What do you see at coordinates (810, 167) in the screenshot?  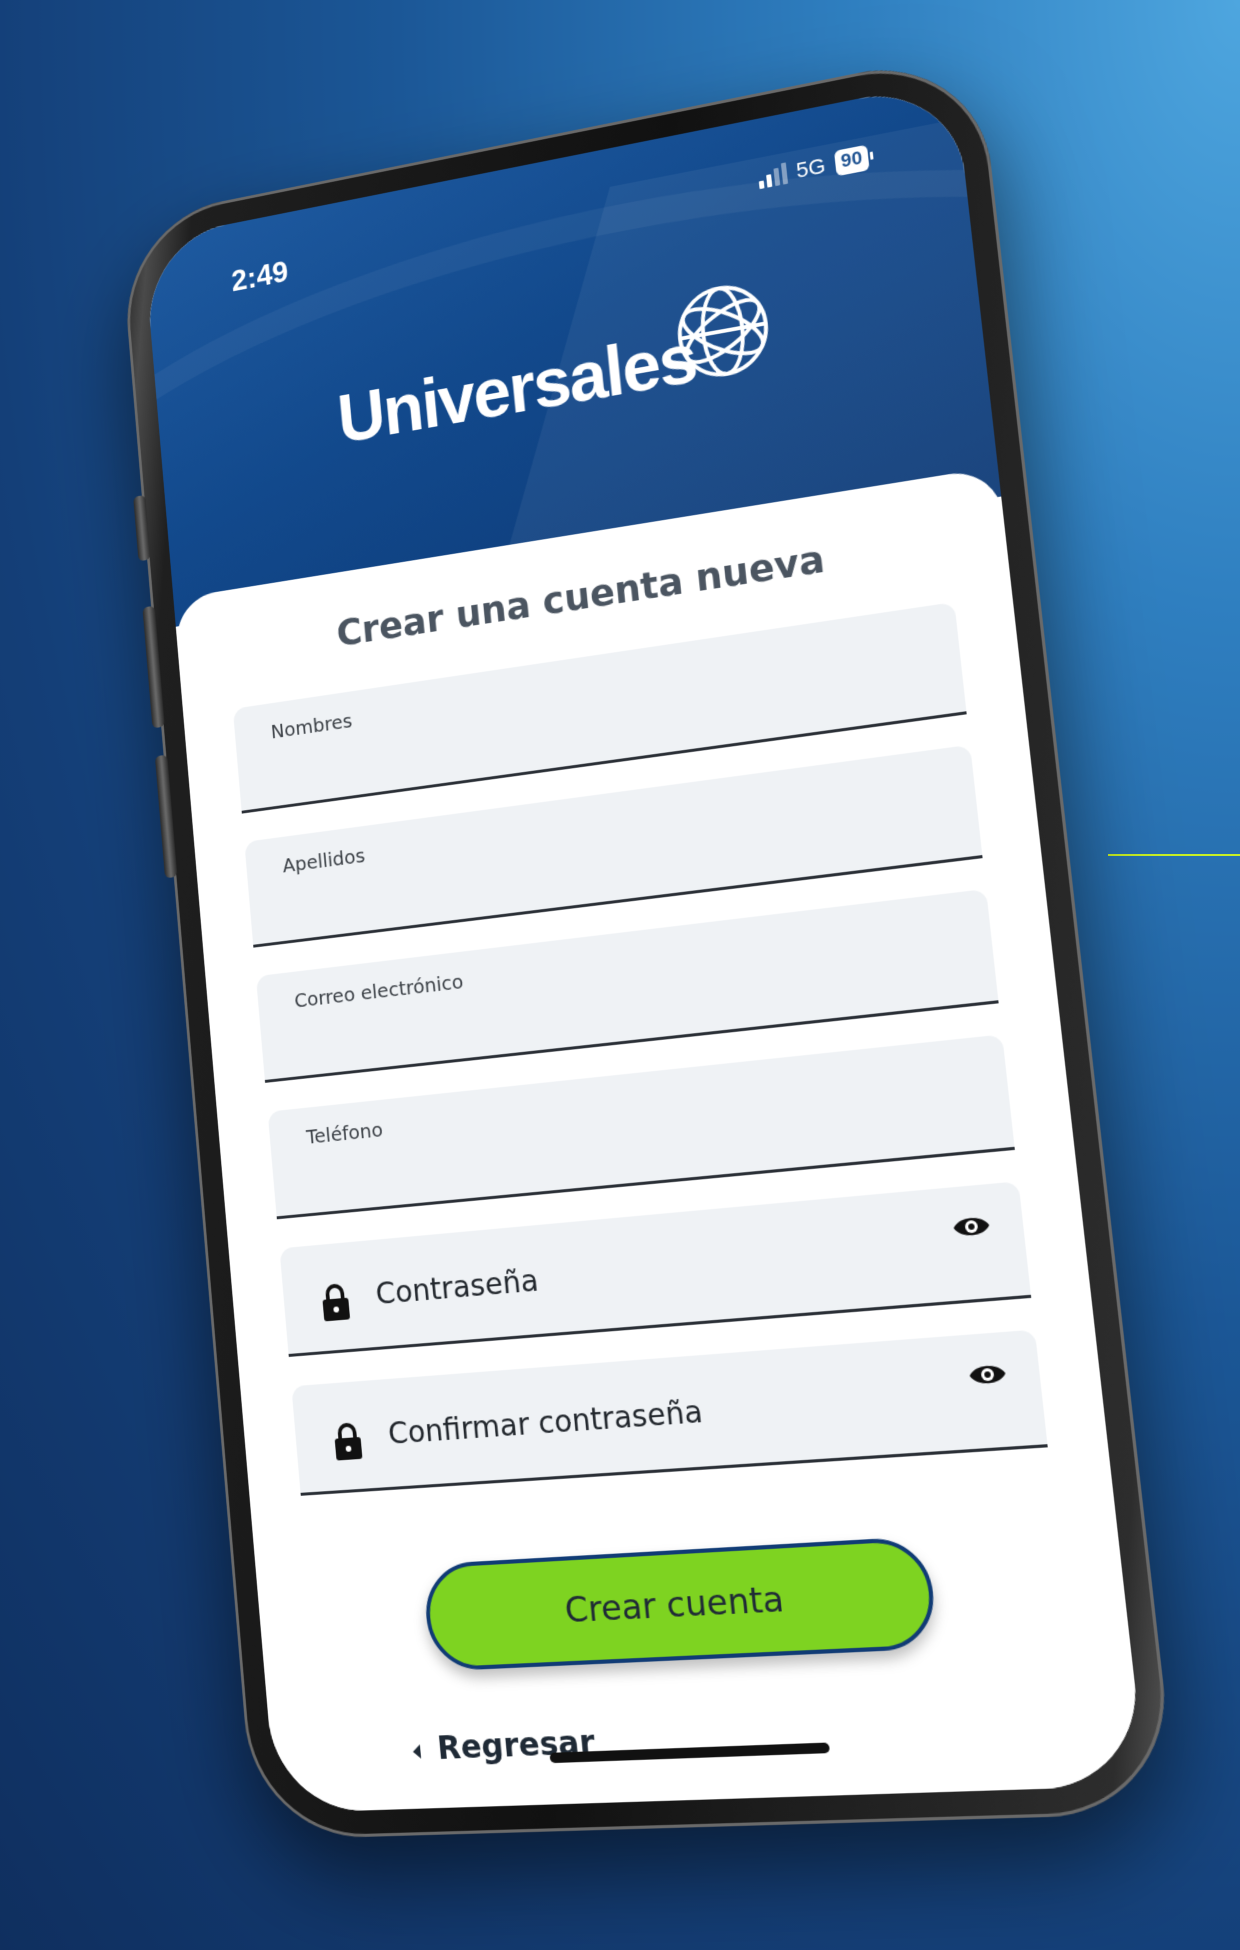 I see `network-type: 5G` at bounding box center [810, 167].